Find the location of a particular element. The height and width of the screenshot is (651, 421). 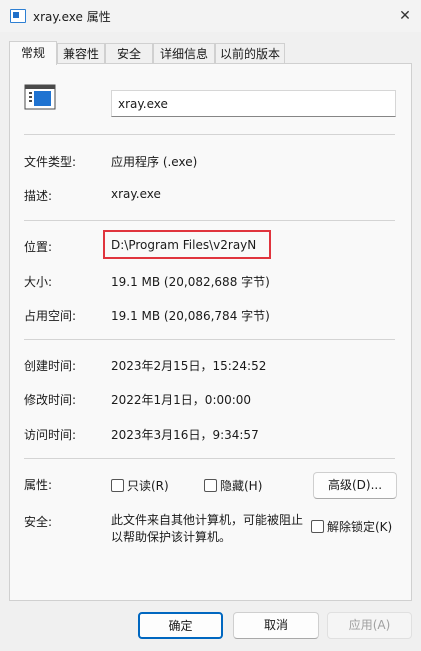

close-icon: ✕ is located at coordinates (405, 16).